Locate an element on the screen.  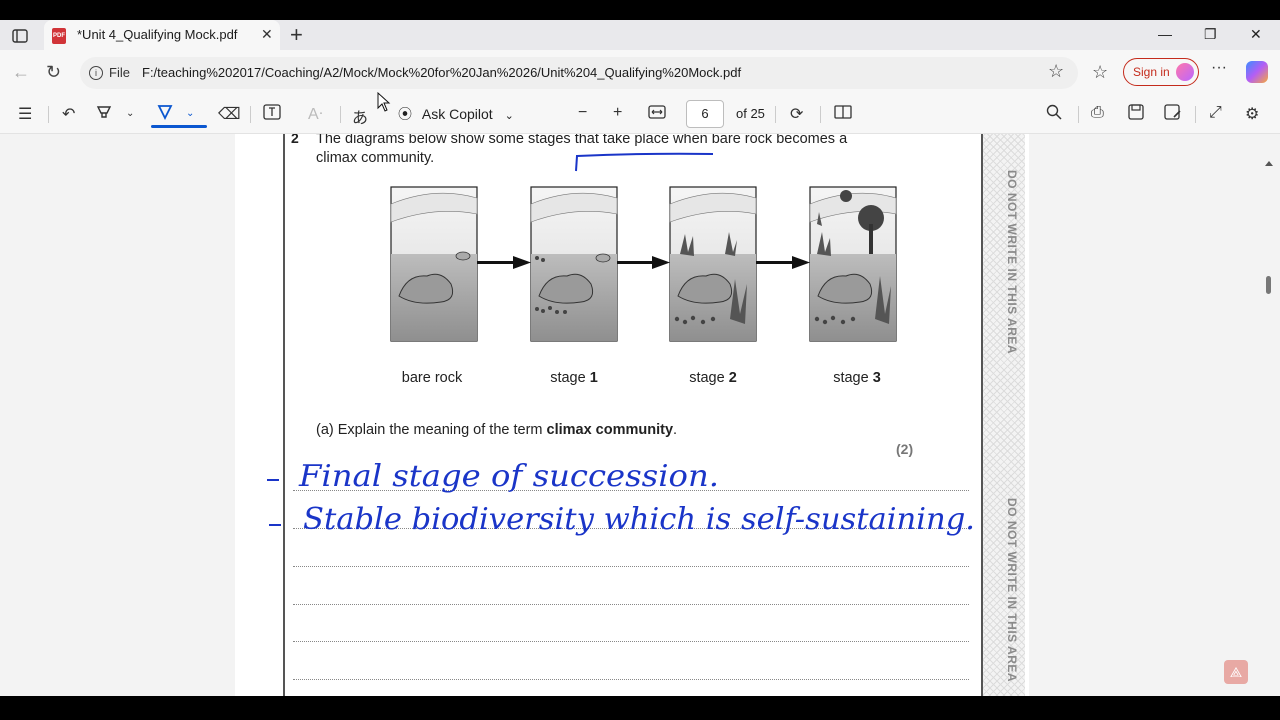
pdf-icon: PDF is located at coordinates (59, 36).